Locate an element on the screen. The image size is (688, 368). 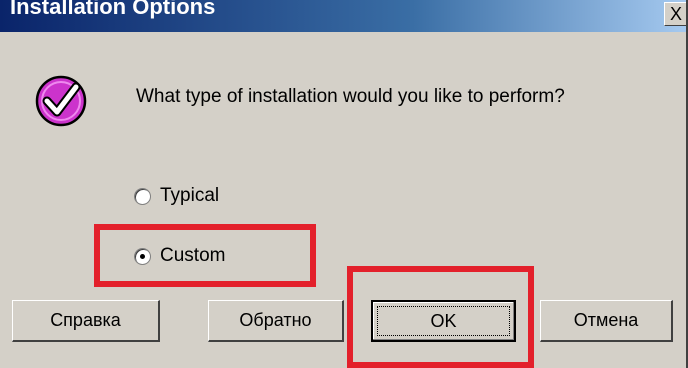
cancel-button: Отмена is located at coordinates (606, 321).